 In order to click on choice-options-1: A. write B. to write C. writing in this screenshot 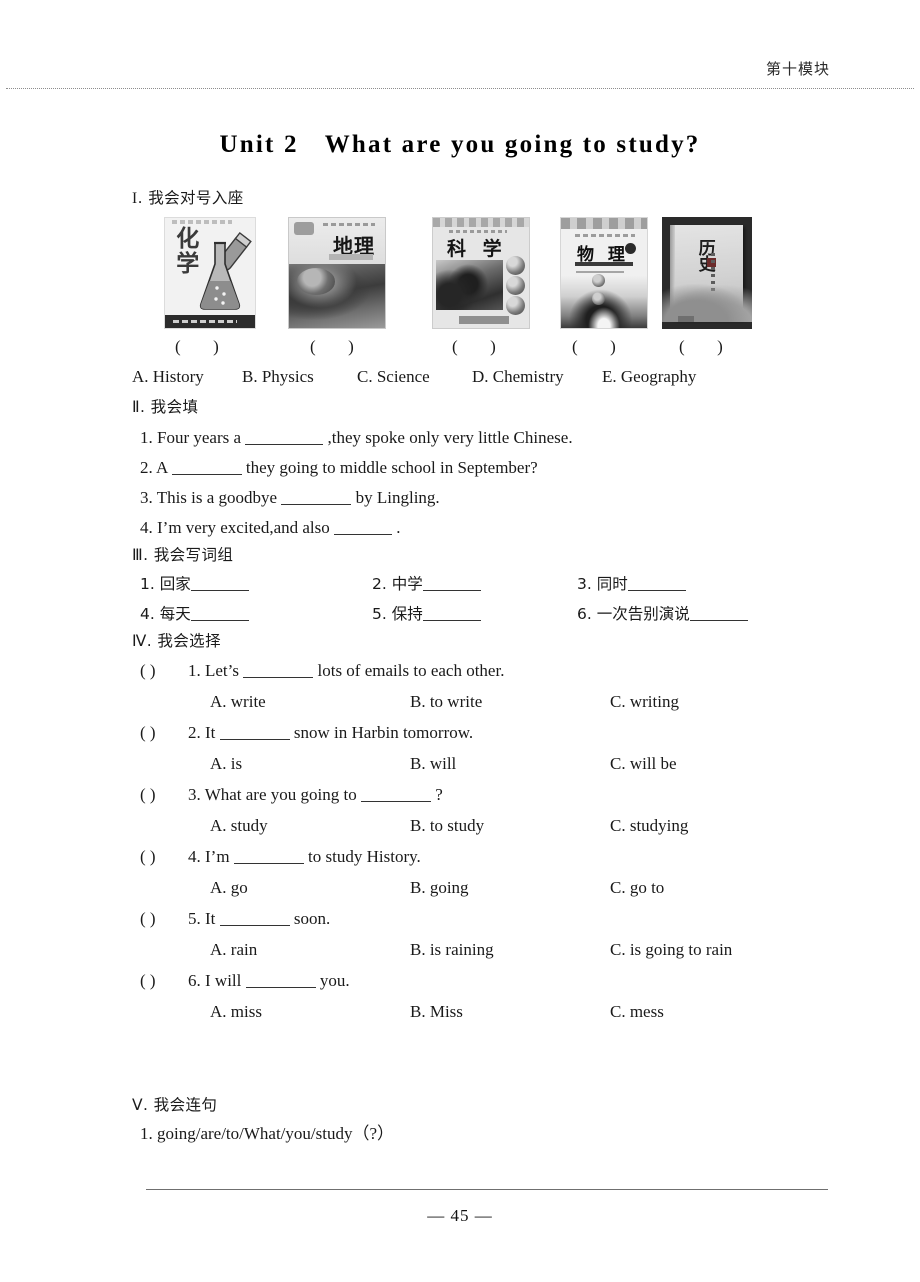, I will do `click(482, 701)`.